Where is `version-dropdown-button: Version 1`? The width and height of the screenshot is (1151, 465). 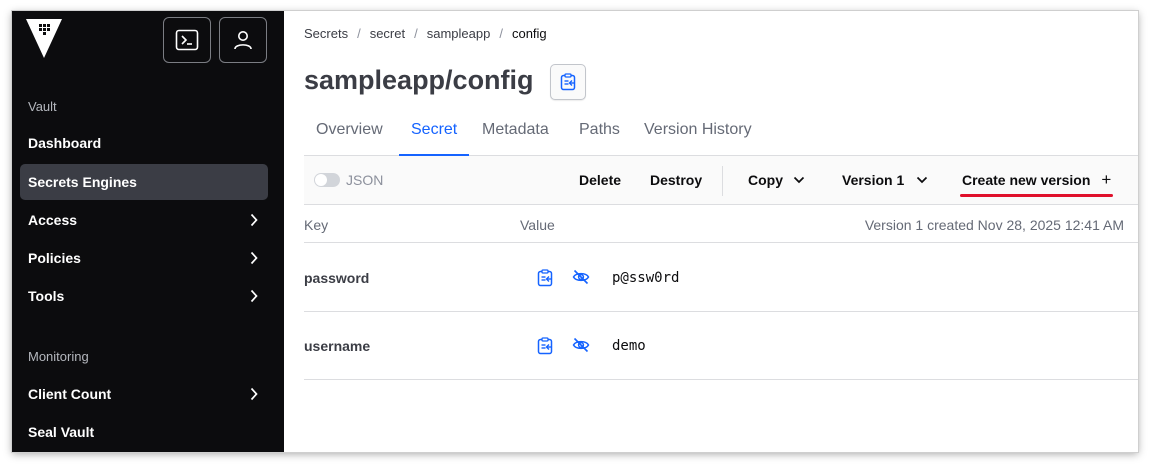 version-dropdown-button: Version 1 is located at coordinates (885, 180).